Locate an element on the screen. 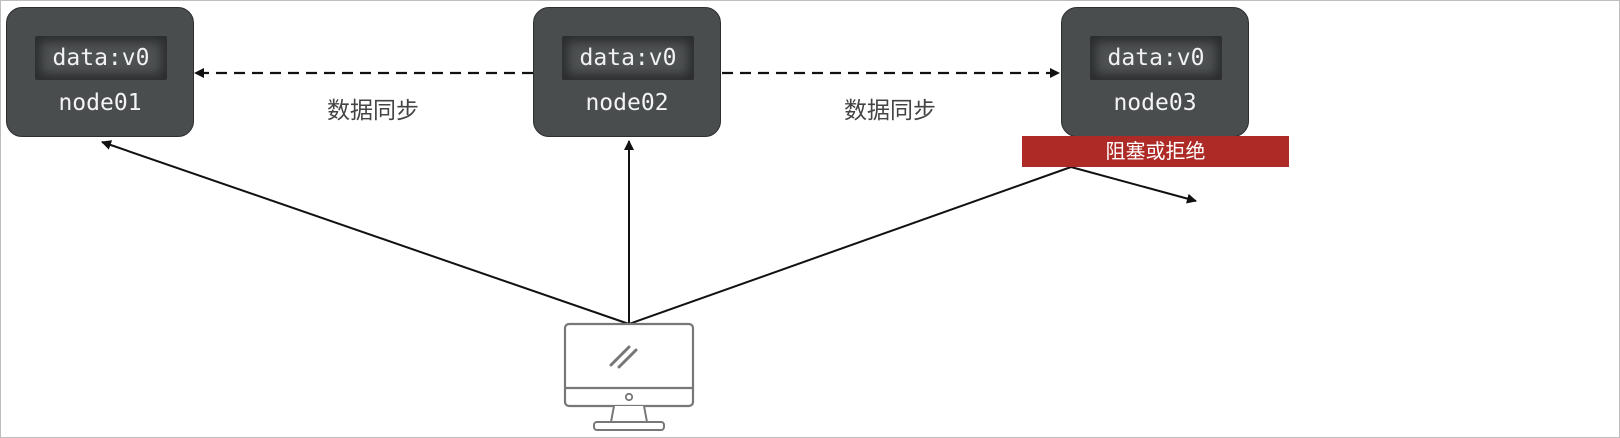 This screenshot has width=1620, height=438. rejected-arrow is located at coordinates (1133, 185).